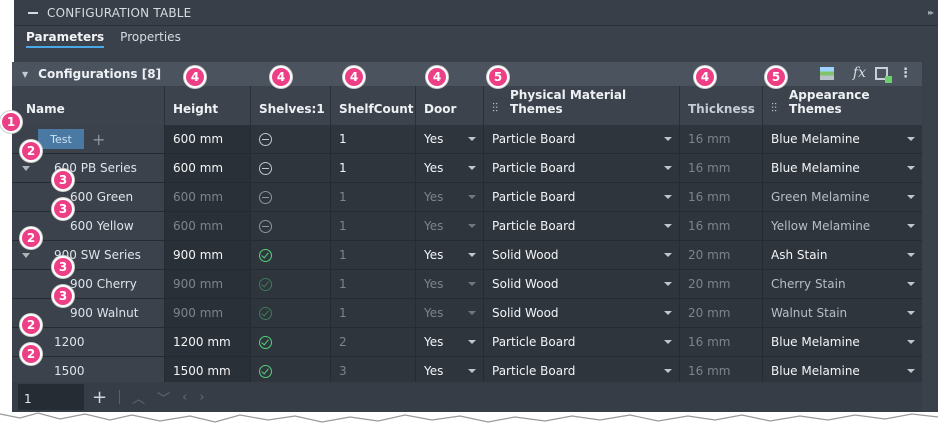 This screenshot has height=438, width=938. Describe the element at coordinates (373, 369) in the screenshot. I see `cell-shelfcount: 3` at that location.